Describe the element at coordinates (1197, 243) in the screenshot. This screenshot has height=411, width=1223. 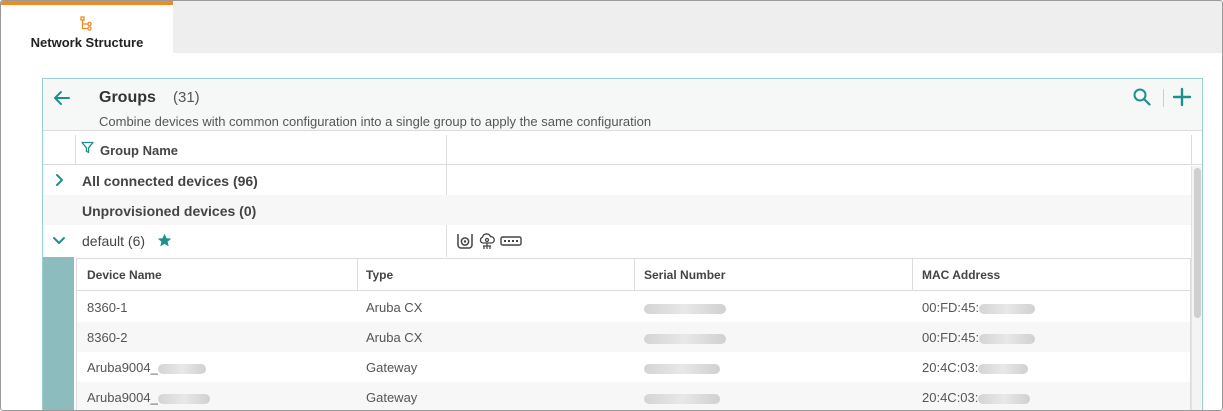
I see `scrollbar-thumb` at that location.